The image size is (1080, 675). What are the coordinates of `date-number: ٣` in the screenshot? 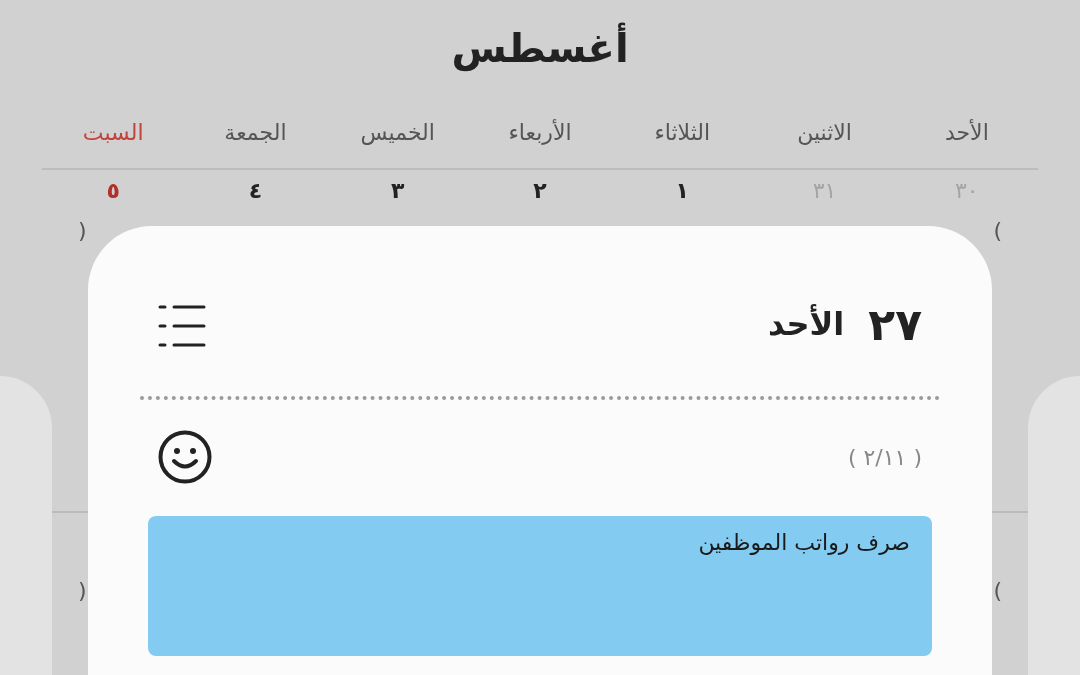 It's located at (398, 191).